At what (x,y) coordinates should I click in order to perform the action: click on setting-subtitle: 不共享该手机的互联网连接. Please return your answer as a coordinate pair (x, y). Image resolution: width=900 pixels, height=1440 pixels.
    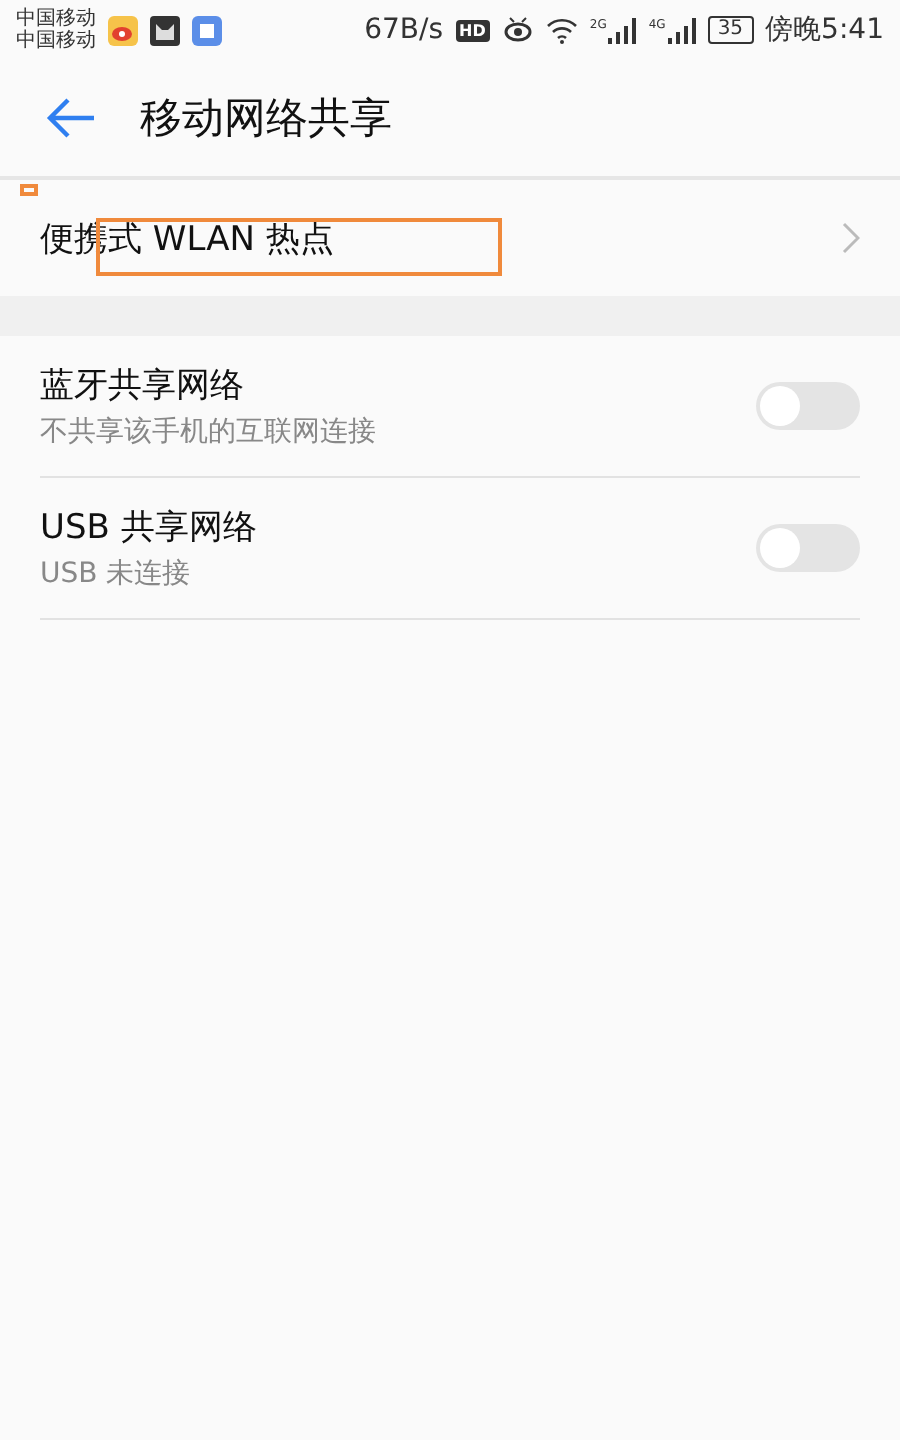
    Looking at the image, I should click on (209, 432).